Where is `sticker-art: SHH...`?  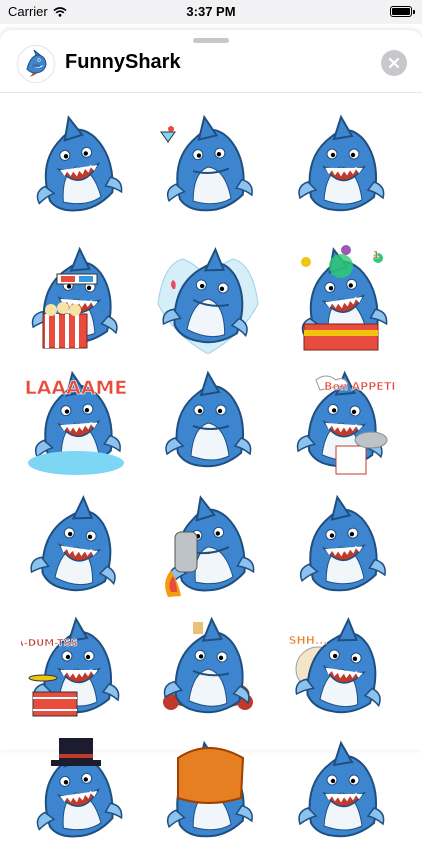 sticker-art: SHH... is located at coordinates (334, 665).